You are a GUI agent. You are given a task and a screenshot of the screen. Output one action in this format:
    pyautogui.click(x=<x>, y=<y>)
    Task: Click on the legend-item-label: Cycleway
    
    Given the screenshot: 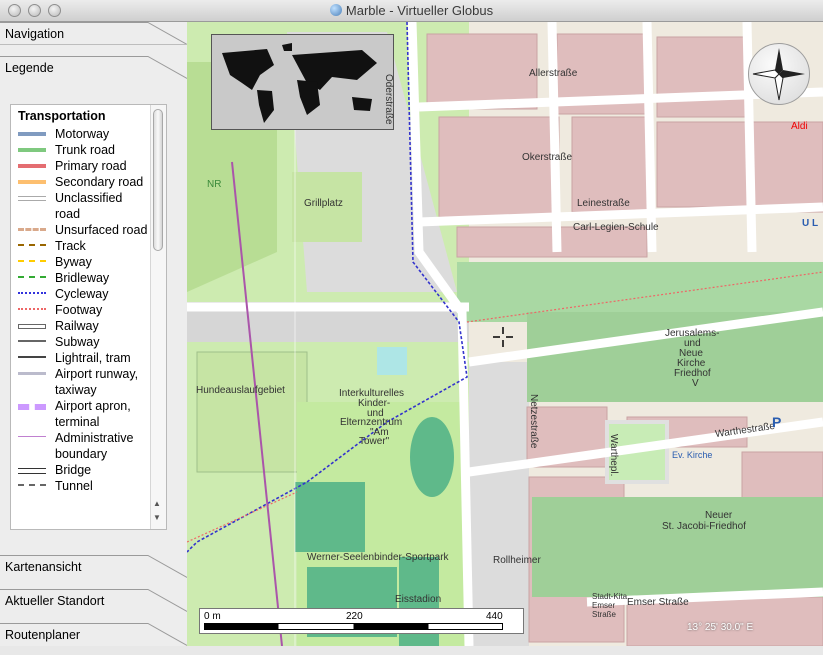 What is the action you would take?
    pyautogui.click(x=82, y=294)
    